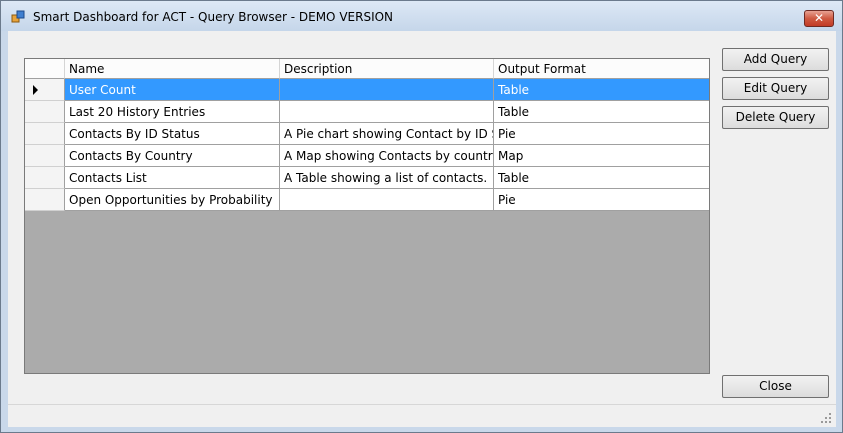  I want to click on table-row: User Count Table, so click(367, 90).